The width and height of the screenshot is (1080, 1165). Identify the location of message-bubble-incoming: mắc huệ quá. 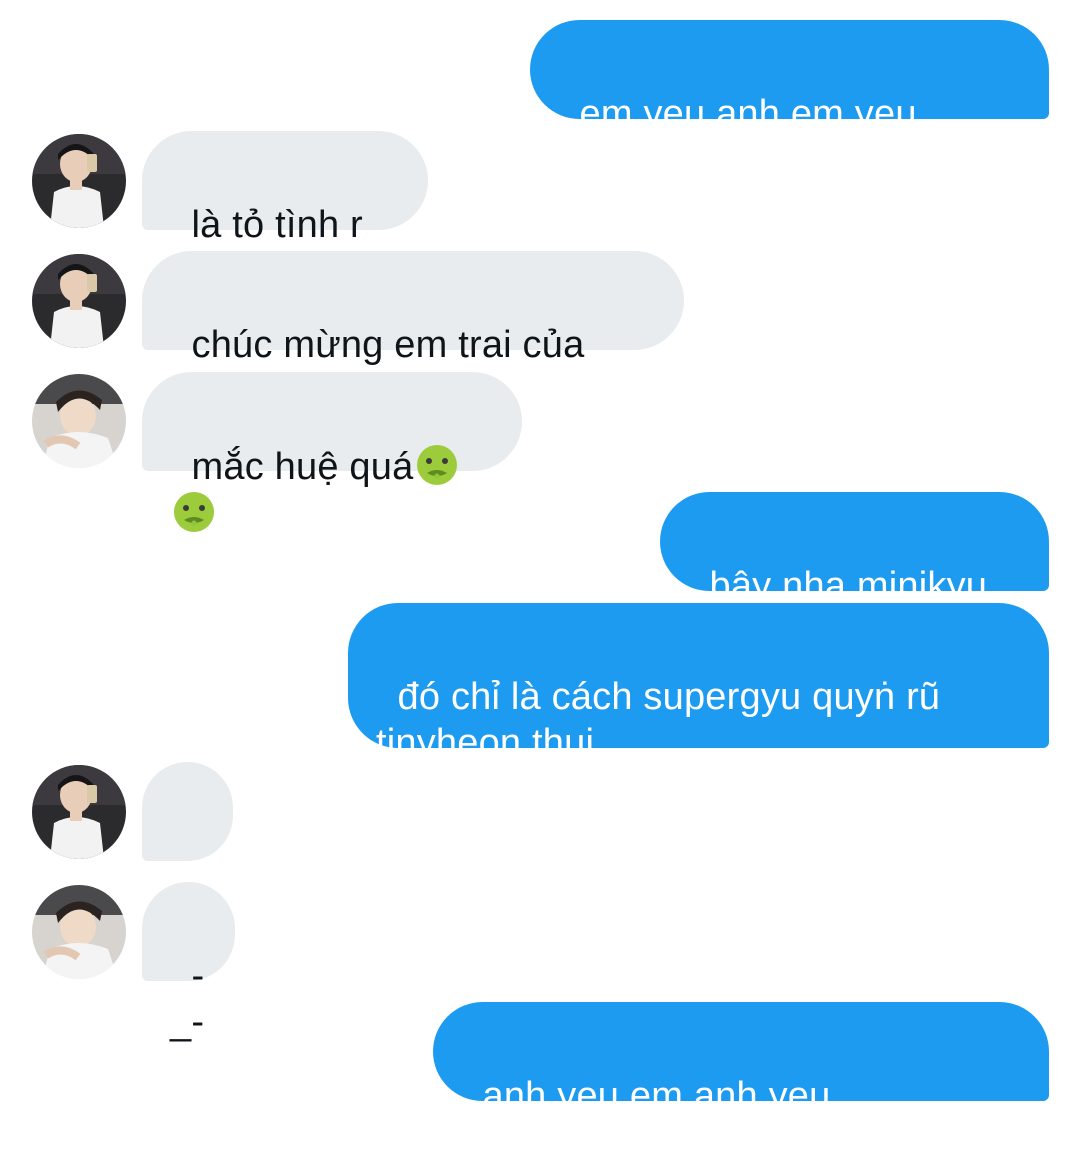
(332, 452).